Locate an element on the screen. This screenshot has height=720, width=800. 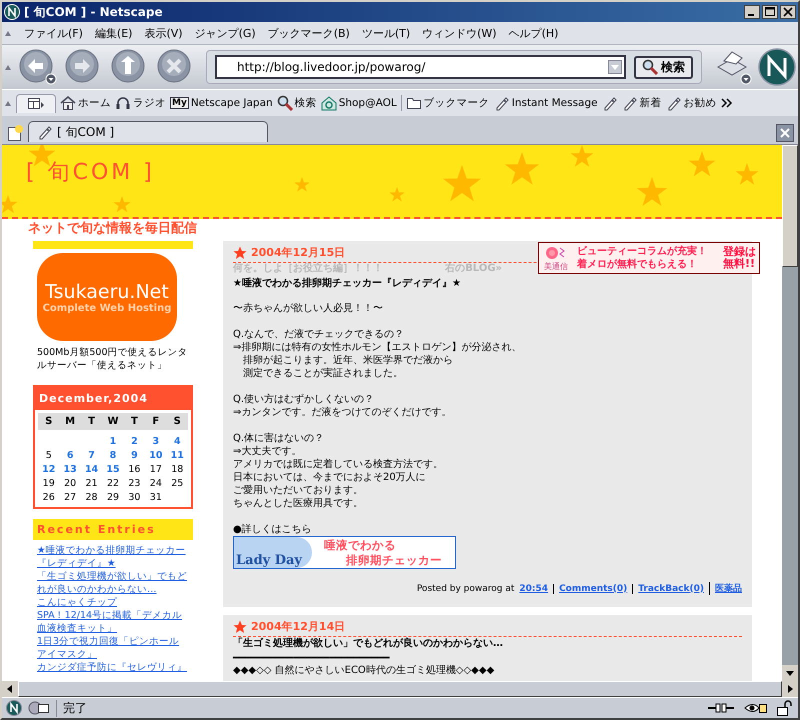
chevron-icon is located at coordinates (726, 103).